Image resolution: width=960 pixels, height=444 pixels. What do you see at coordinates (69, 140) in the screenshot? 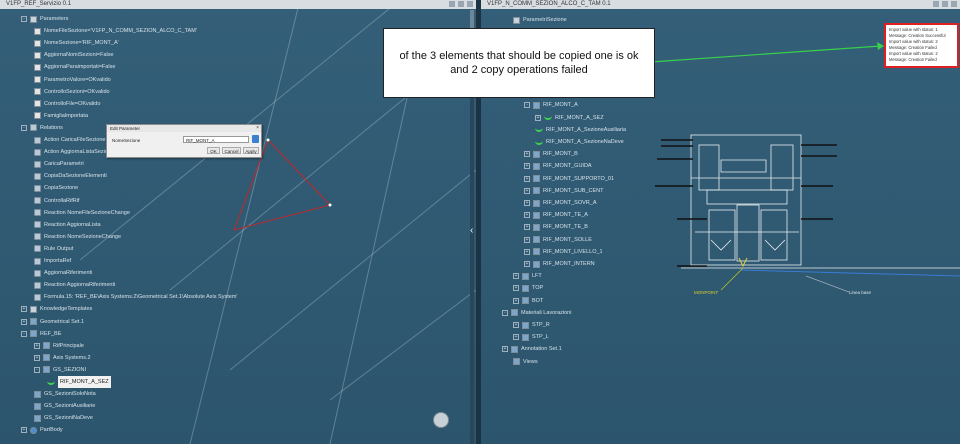
I see `tree-item: Action CaricaFileSezione` at bounding box center [69, 140].